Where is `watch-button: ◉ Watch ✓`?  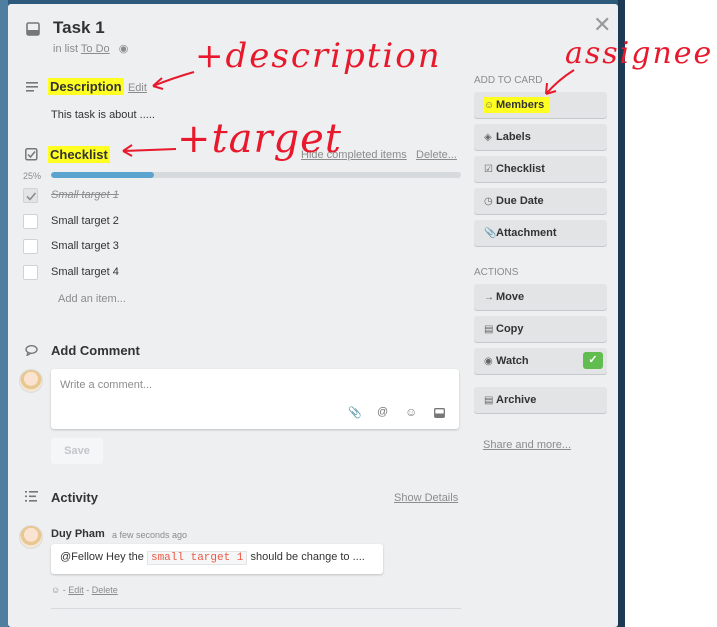 watch-button: ◉ Watch ✓ is located at coordinates (540, 361).